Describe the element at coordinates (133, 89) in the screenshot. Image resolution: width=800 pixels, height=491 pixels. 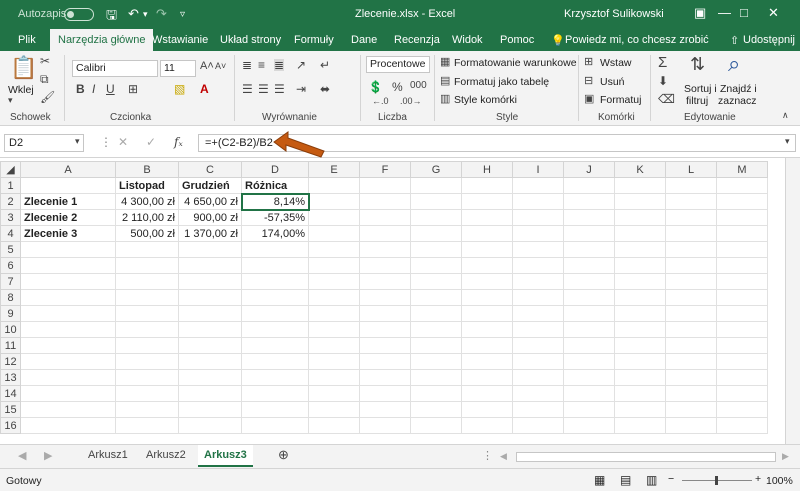
I see `borders-icon: ⊞` at that location.